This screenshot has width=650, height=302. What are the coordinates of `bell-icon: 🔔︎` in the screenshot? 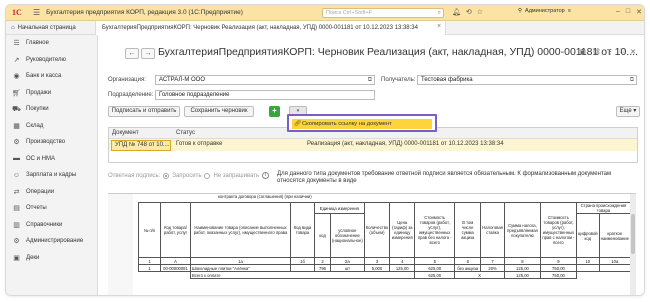 It's located at (456, 12).